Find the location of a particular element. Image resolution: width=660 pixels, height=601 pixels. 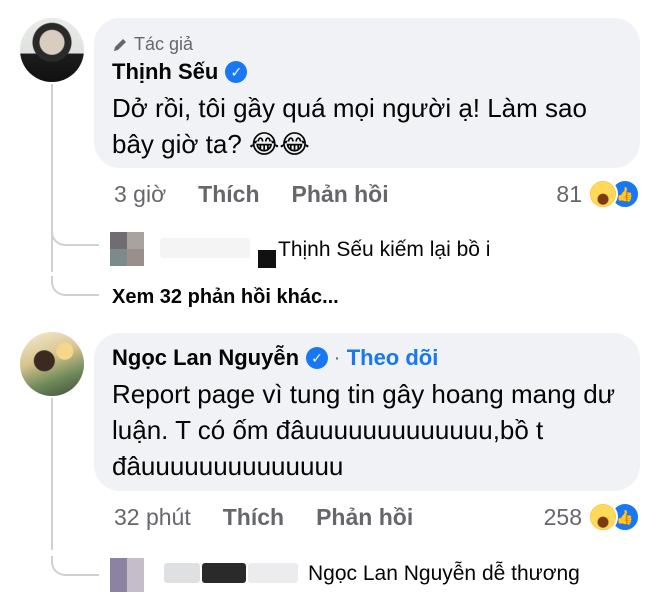

author-badge-label: Tác giả is located at coordinates (164, 44).